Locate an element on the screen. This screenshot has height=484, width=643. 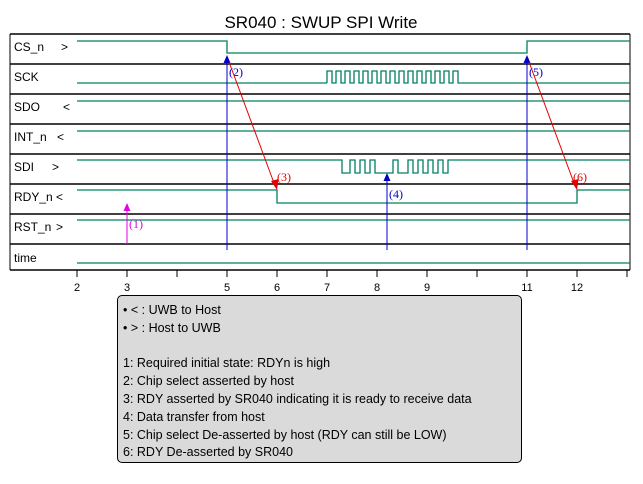
marker-3: (3) is located at coordinates (259, 125).